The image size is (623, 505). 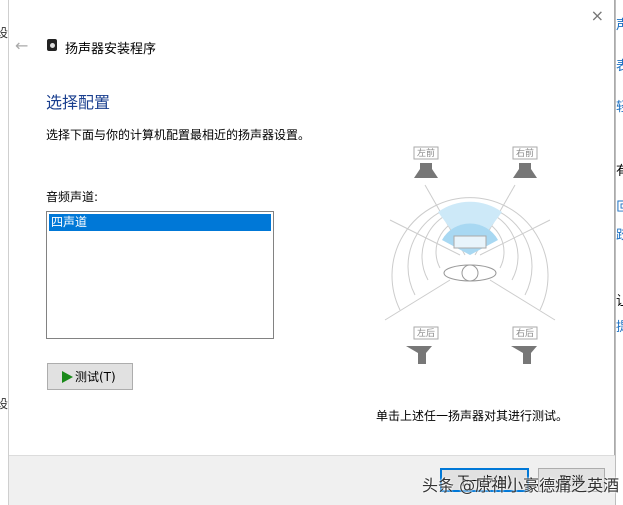 I want to click on background-link: 轻, so click(x=619, y=105).